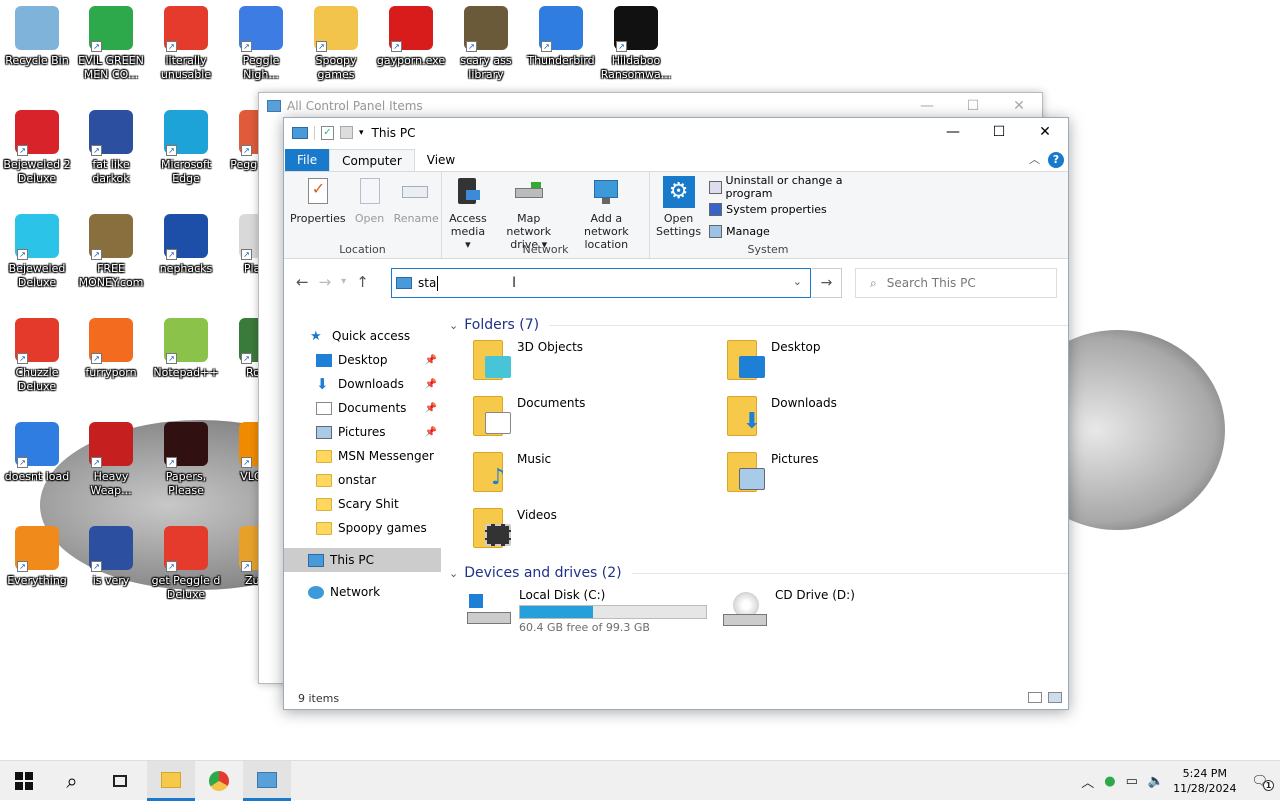 The width and height of the screenshot is (1280, 801). What do you see at coordinates (362, 408) in the screenshot?
I see `nav-item-documents: Documents 📌` at bounding box center [362, 408].